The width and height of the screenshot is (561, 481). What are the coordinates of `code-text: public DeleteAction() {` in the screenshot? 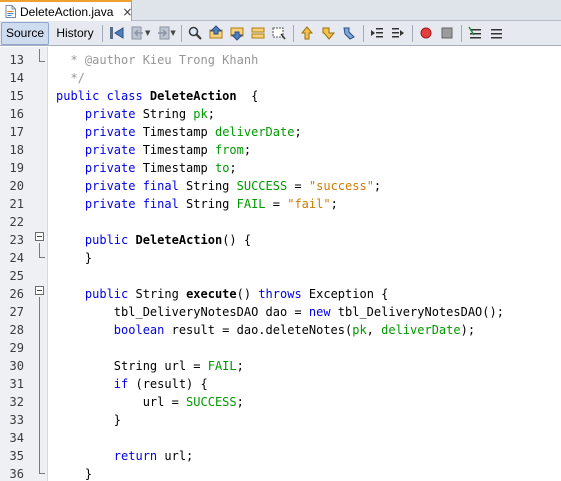 It's located at (153, 240).